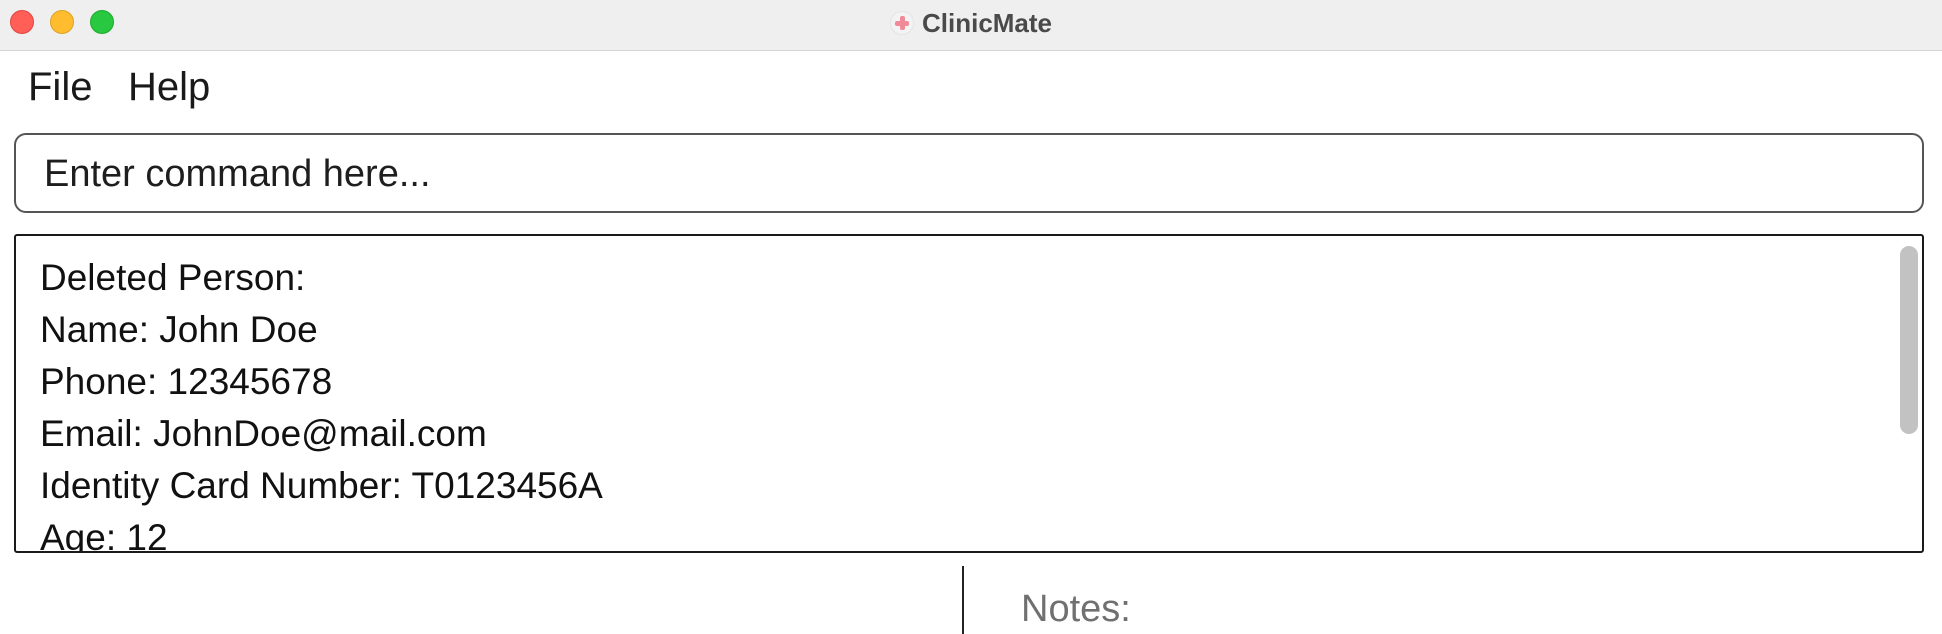  Describe the element at coordinates (169, 87) in the screenshot. I see `menu-help: Help` at that location.